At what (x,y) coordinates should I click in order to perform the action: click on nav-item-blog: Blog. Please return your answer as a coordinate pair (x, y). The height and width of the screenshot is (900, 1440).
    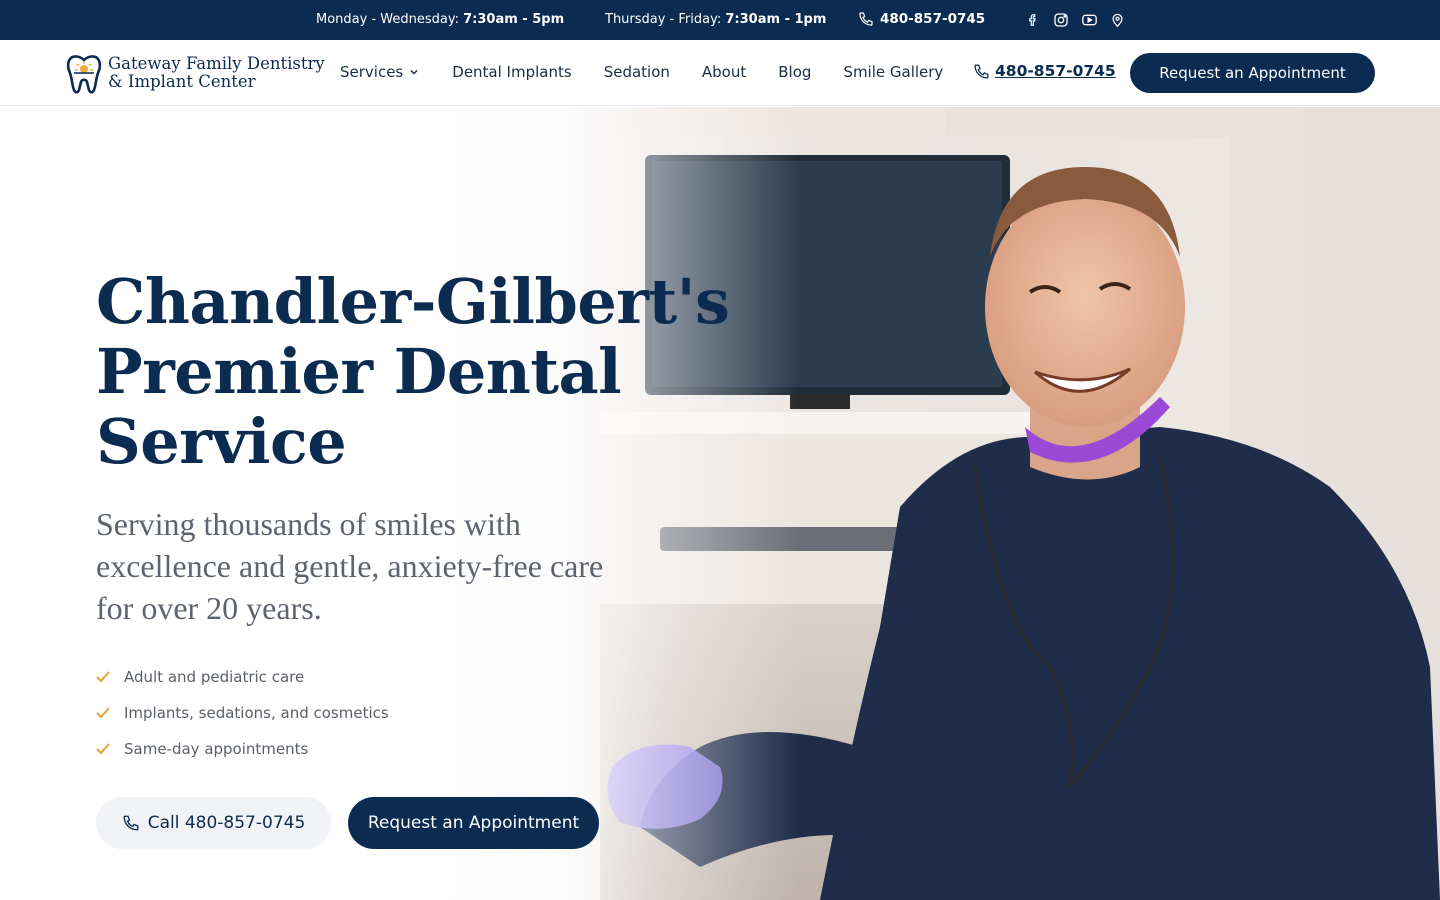
    Looking at the image, I should click on (794, 72).